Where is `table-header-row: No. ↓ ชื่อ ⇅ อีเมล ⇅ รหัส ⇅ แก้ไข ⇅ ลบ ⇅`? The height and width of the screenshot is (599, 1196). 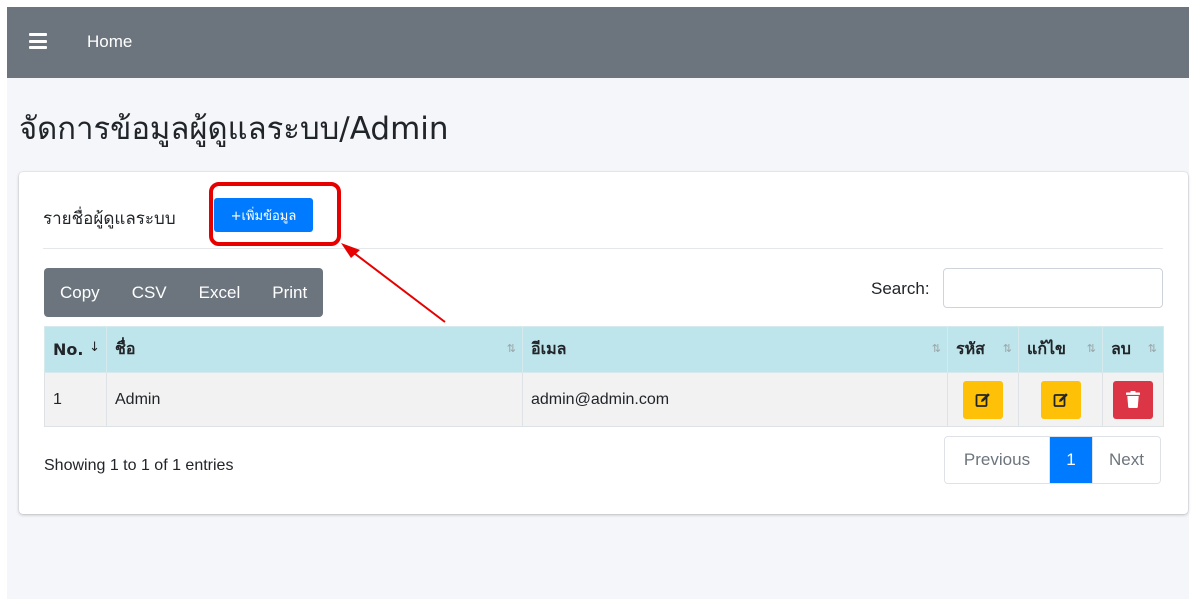 table-header-row: No. ↓ ชื่อ ⇅ อีเมล ⇅ รหัส ⇅ แก้ไข ⇅ ลบ ⇅ is located at coordinates (604, 349).